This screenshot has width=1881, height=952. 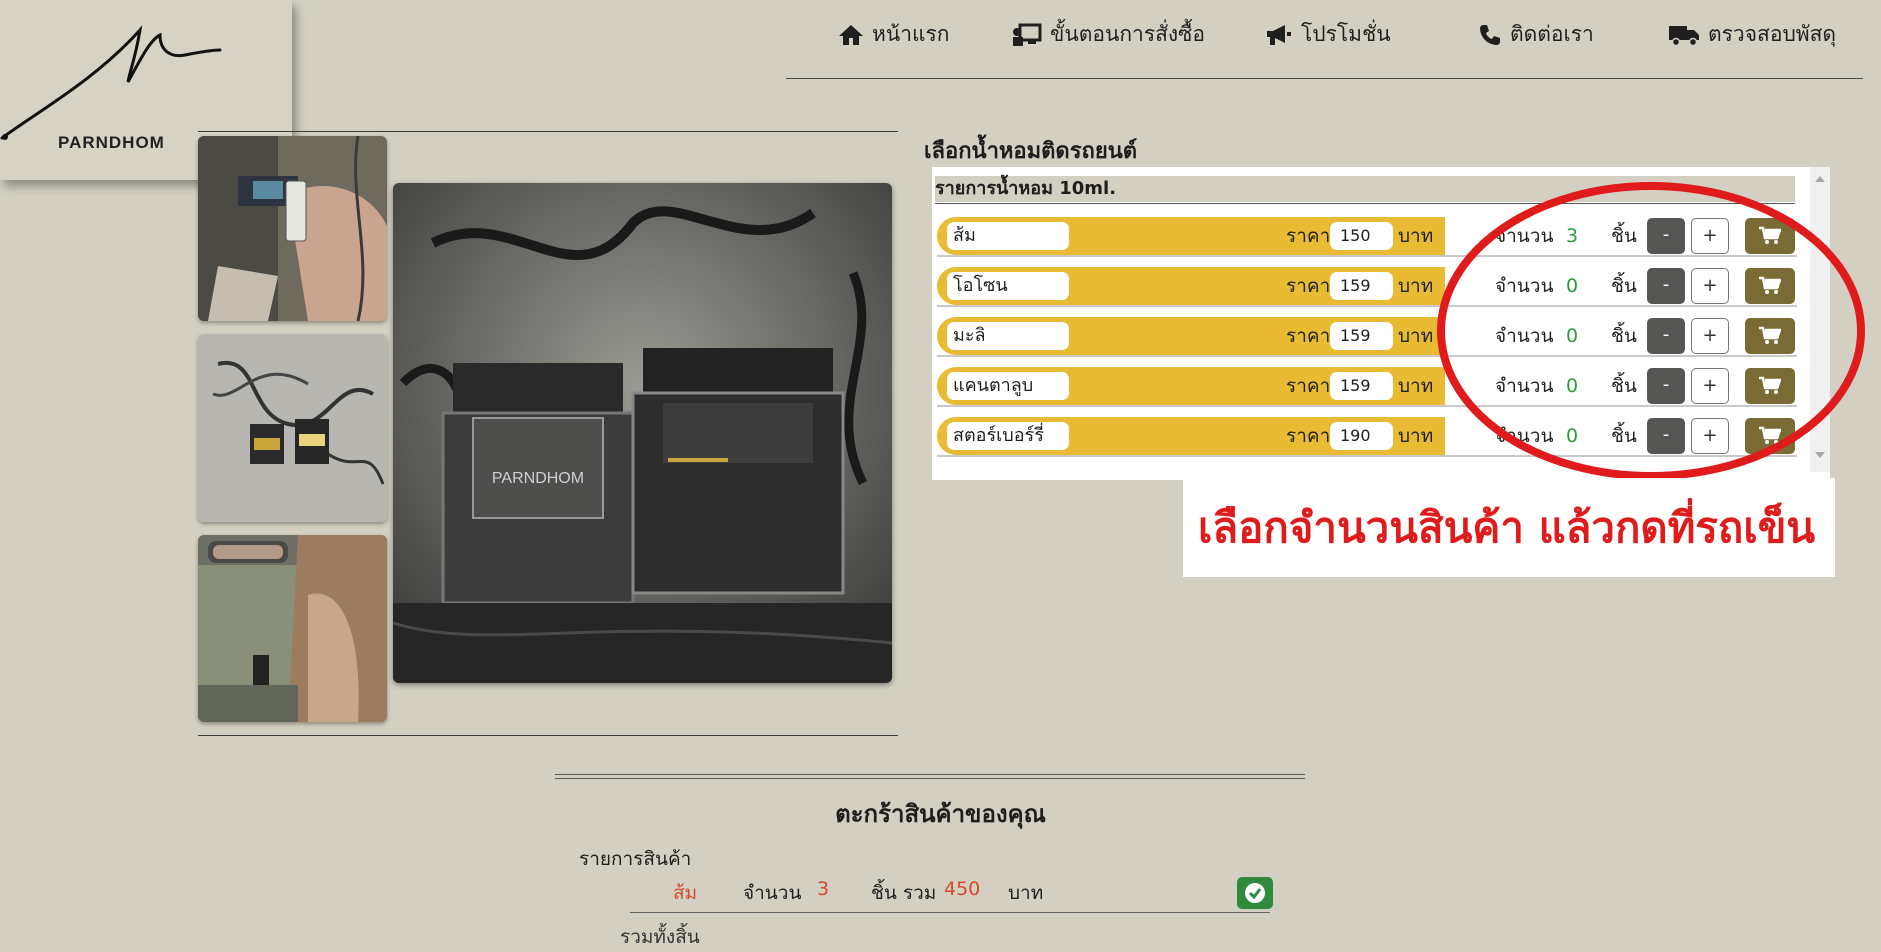 I want to click on cart-qty-label: จำนวน, so click(x=772, y=893).